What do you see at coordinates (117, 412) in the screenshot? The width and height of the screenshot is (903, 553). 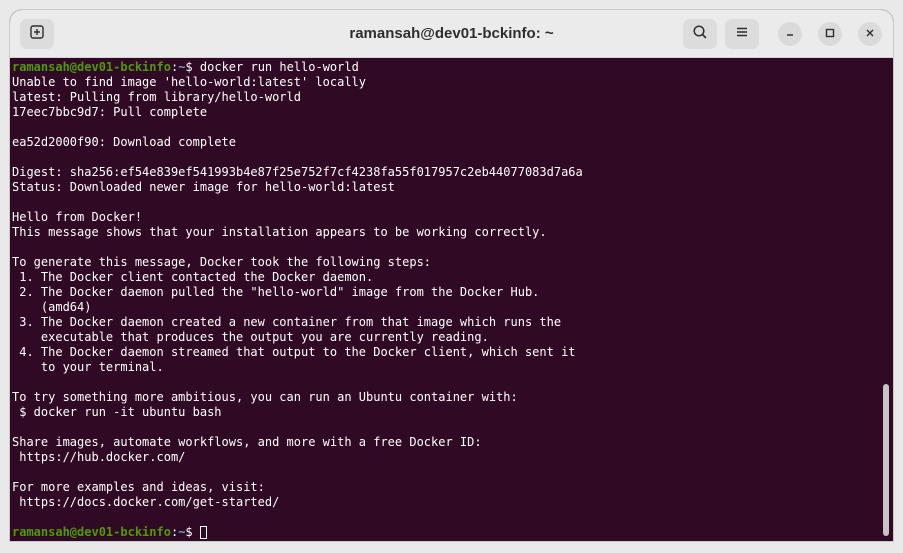 I see `output-line: $ docker run -it ubuntu bash` at bounding box center [117, 412].